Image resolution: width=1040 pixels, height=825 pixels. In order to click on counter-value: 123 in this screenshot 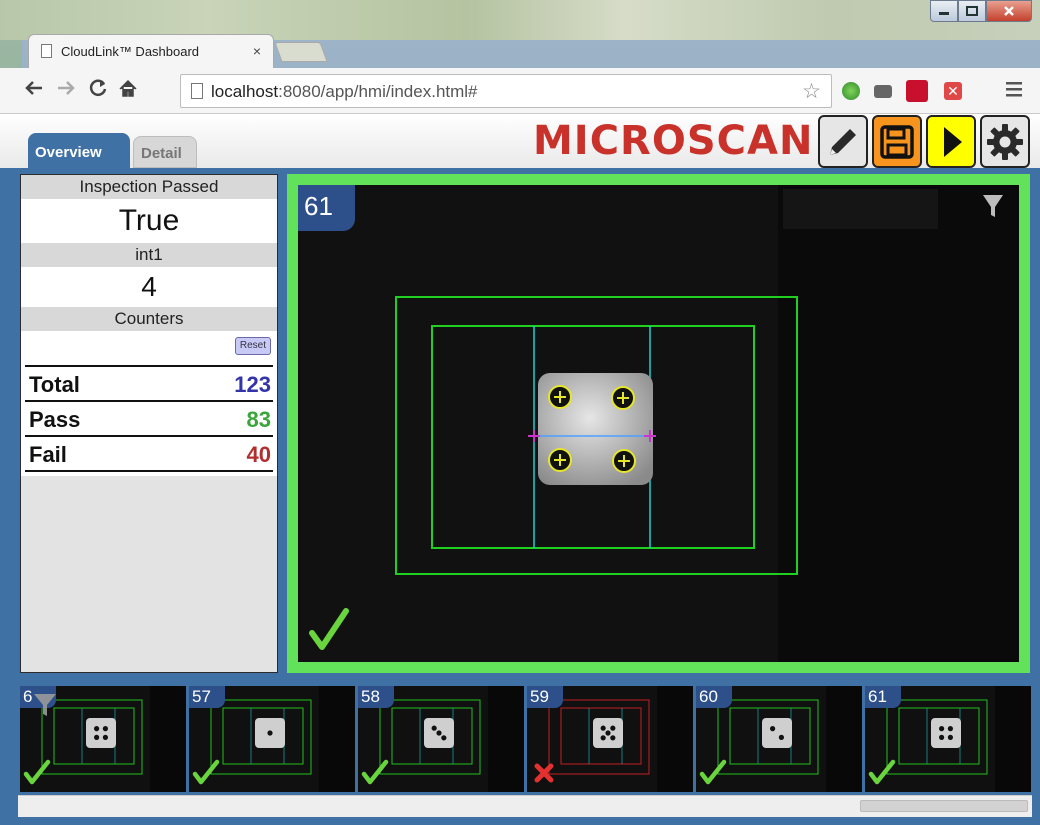, I will do `click(252, 384)`.